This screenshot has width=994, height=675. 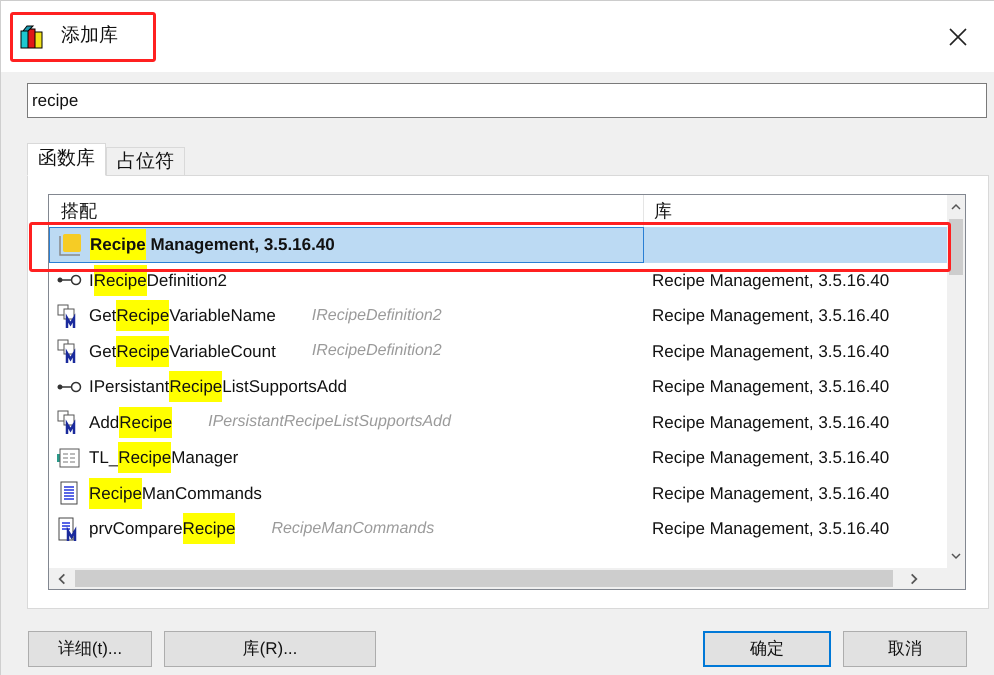 I want to click on horizontal-scrollbar, so click(x=507, y=578).